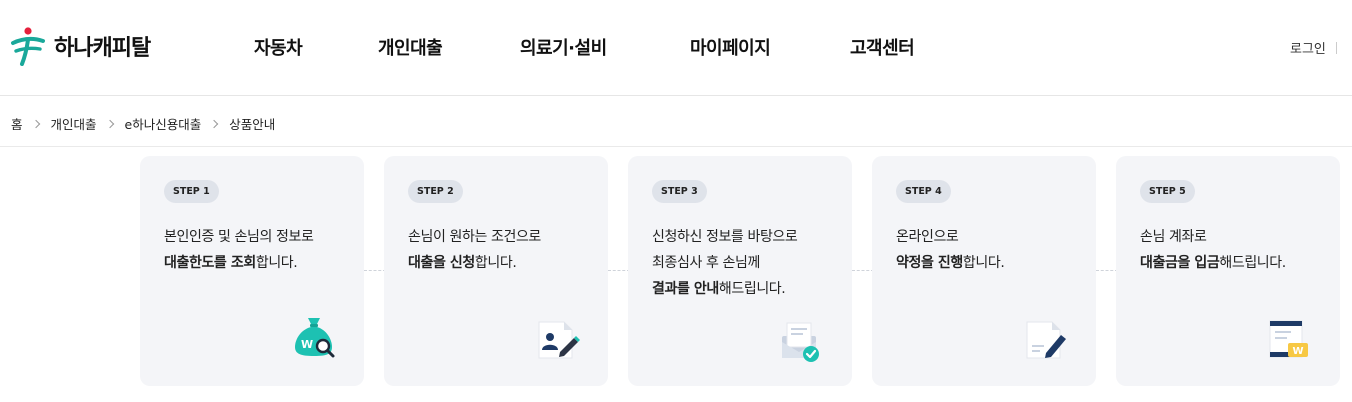  What do you see at coordinates (74, 123) in the screenshot?
I see `breadcrumb-personal-loan: 개인대출` at bounding box center [74, 123].